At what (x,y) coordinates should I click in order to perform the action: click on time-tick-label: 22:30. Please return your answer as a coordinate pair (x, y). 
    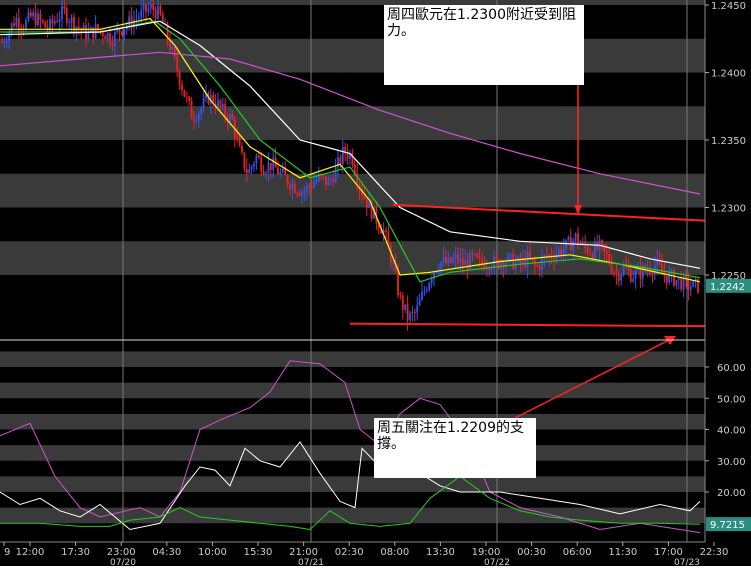
    Looking at the image, I should click on (714, 552).